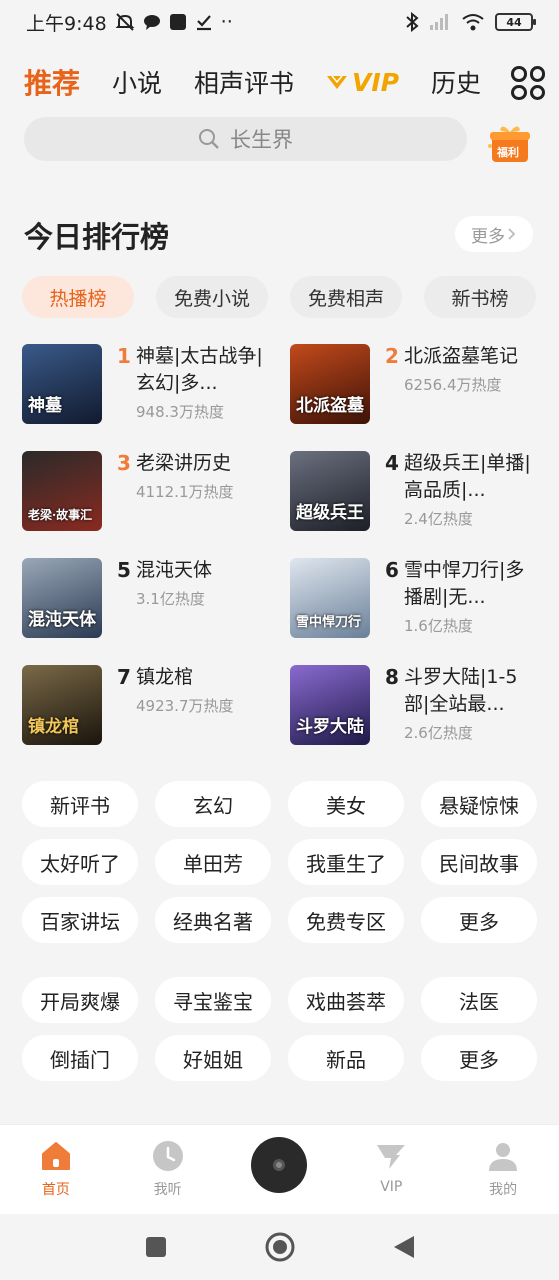 The height and width of the screenshot is (1280, 559). Describe the element at coordinates (213, 804) in the screenshot. I see `tag-item: 玄幻` at that location.